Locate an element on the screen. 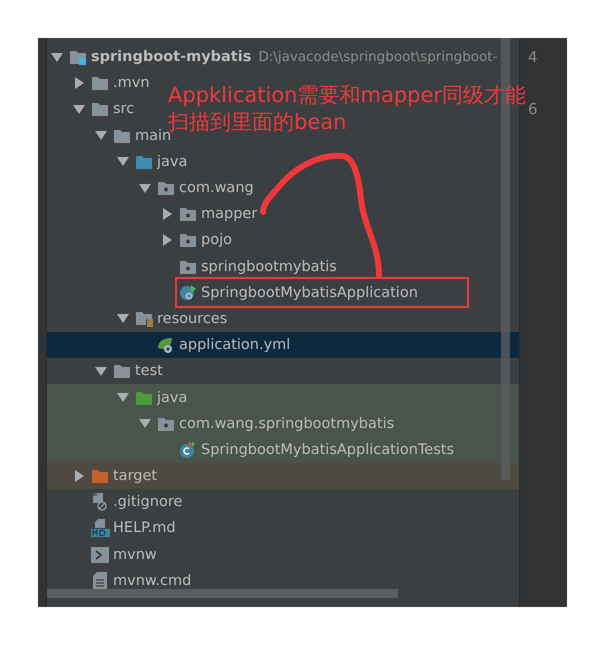 The width and height of the screenshot is (606, 649). tree-item: .mvn is located at coordinates (131, 83).